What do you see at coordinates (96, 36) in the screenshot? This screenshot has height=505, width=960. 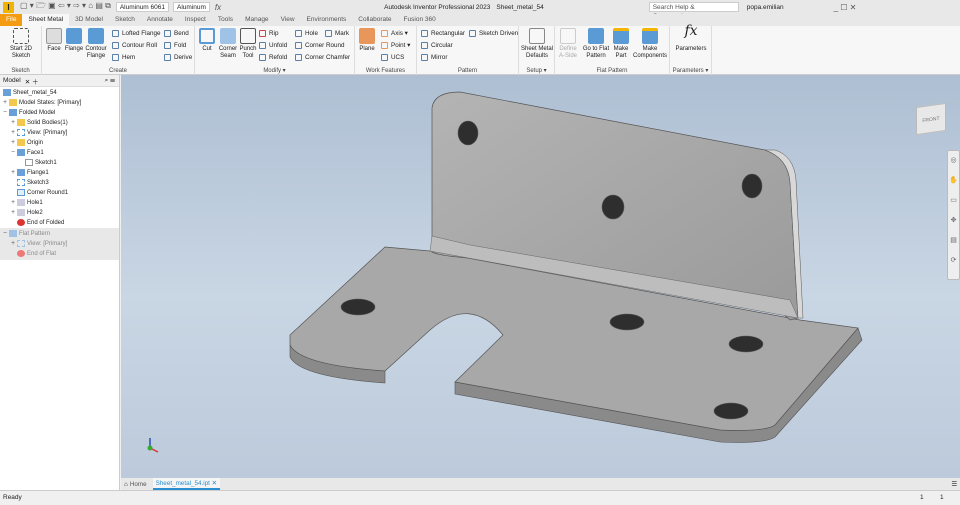 I see `contour-flange-icon` at bounding box center [96, 36].